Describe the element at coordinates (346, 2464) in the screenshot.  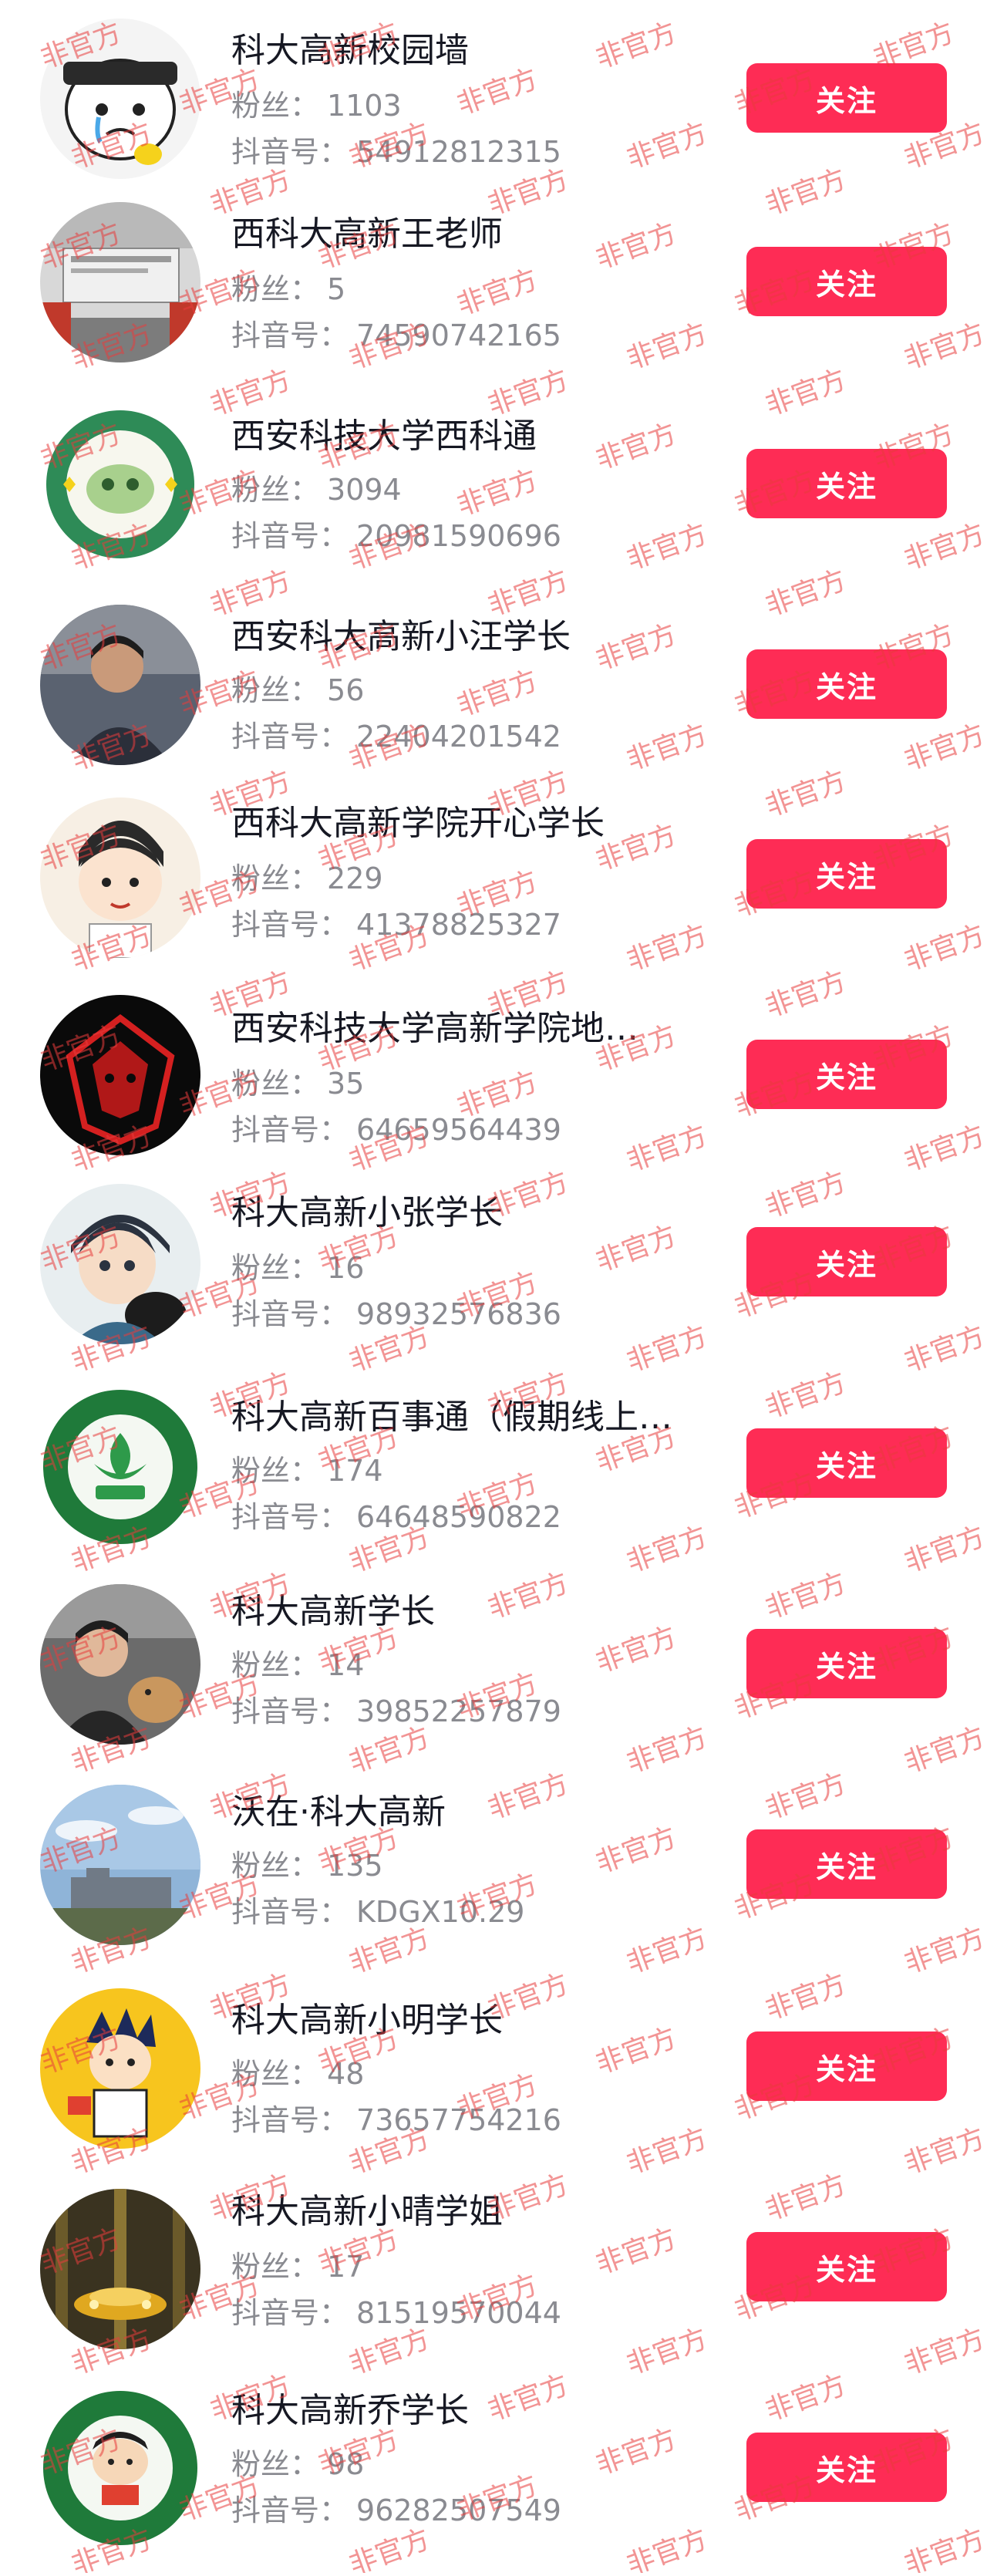
I see `fans-value: 98` at that location.